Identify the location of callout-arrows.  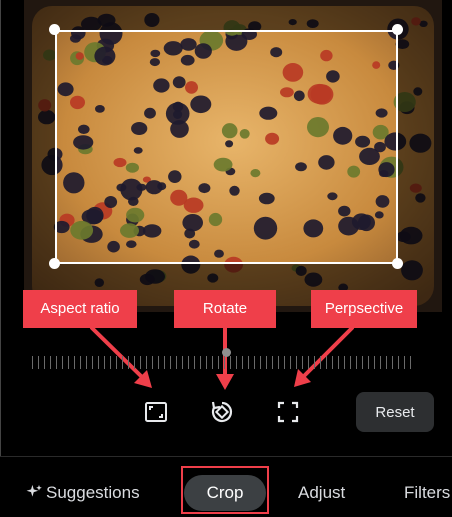
(222, 358).